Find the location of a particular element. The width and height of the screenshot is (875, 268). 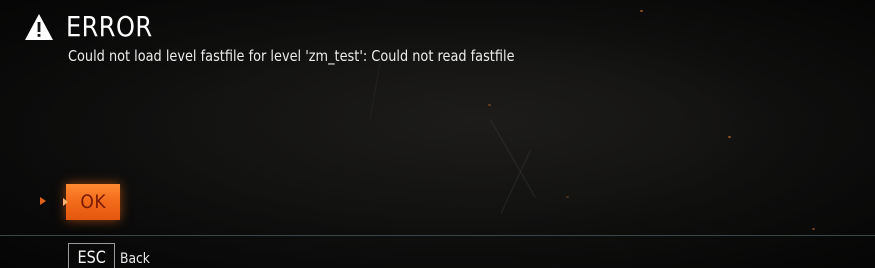

back-label: Back is located at coordinates (135, 259).